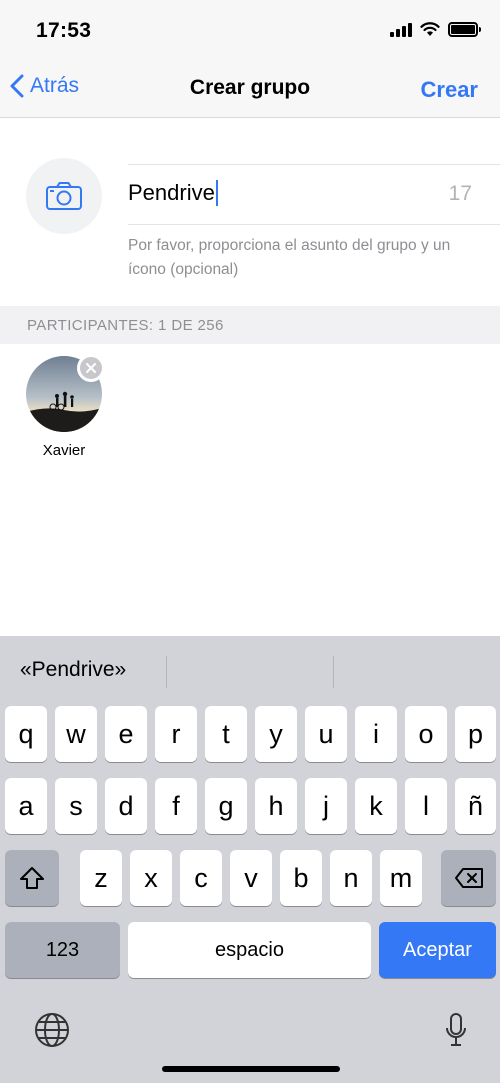 The height and width of the screenshot is (1083, 500). I want to click on numbers-key: 123, so click(62, 950).